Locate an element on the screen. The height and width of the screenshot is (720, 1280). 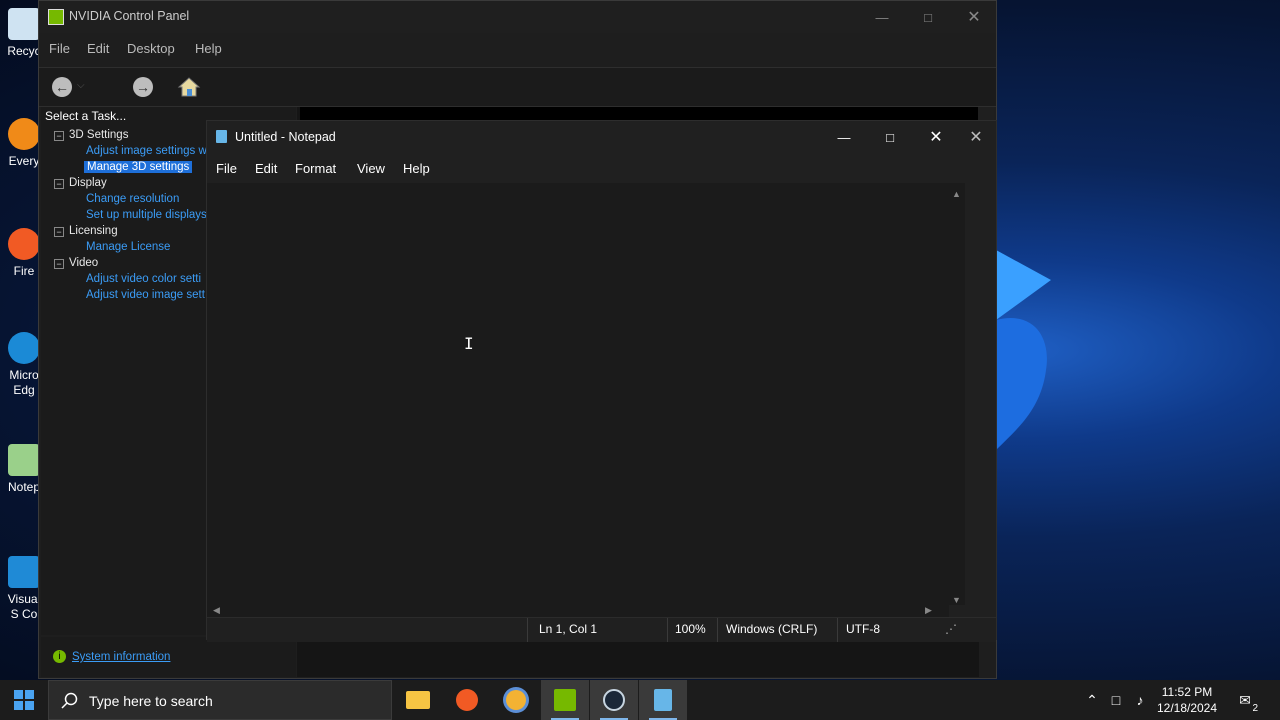
nvidia-window-title: NVIDIA Control Panel is located at coordinates (129, 16).